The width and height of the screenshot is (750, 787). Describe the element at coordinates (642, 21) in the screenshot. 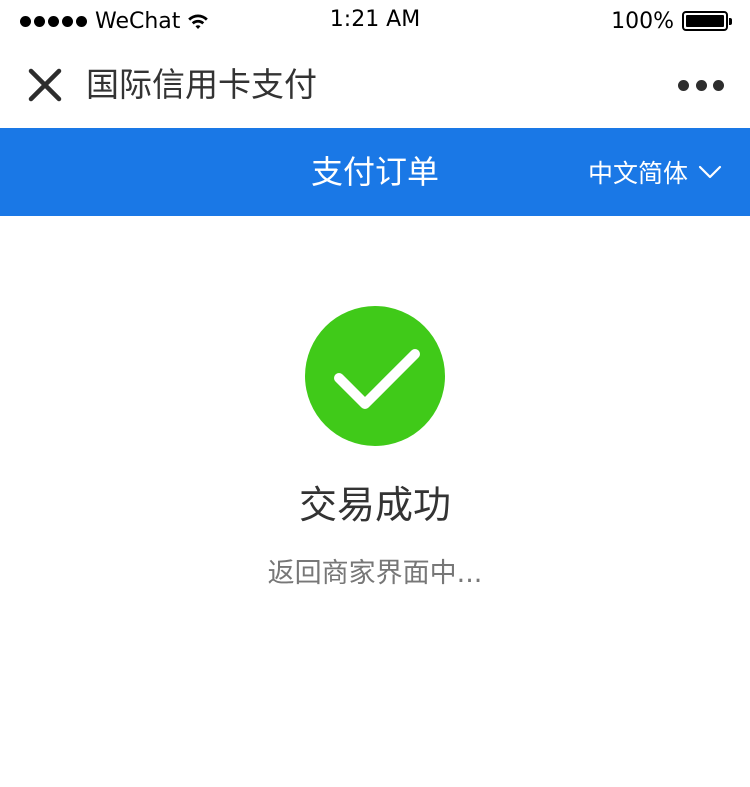

I see `battery-percent: 100%` at that location.